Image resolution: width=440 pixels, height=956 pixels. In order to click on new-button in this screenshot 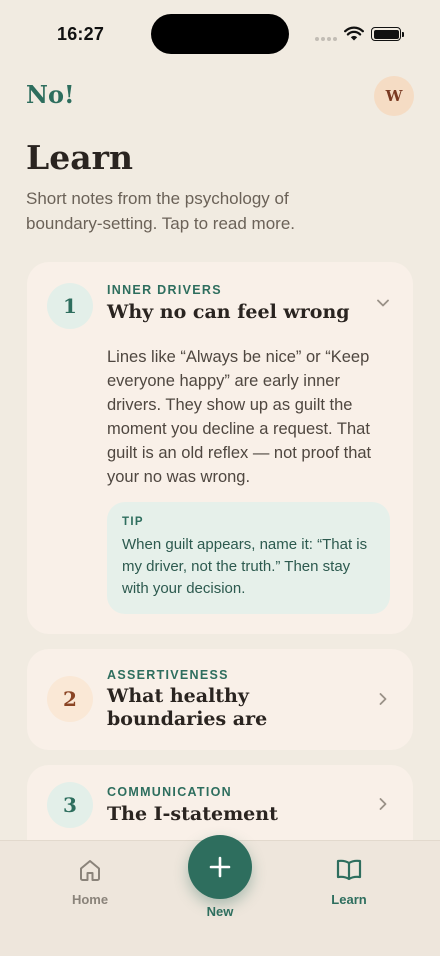, I will do `click(220, 867)`.